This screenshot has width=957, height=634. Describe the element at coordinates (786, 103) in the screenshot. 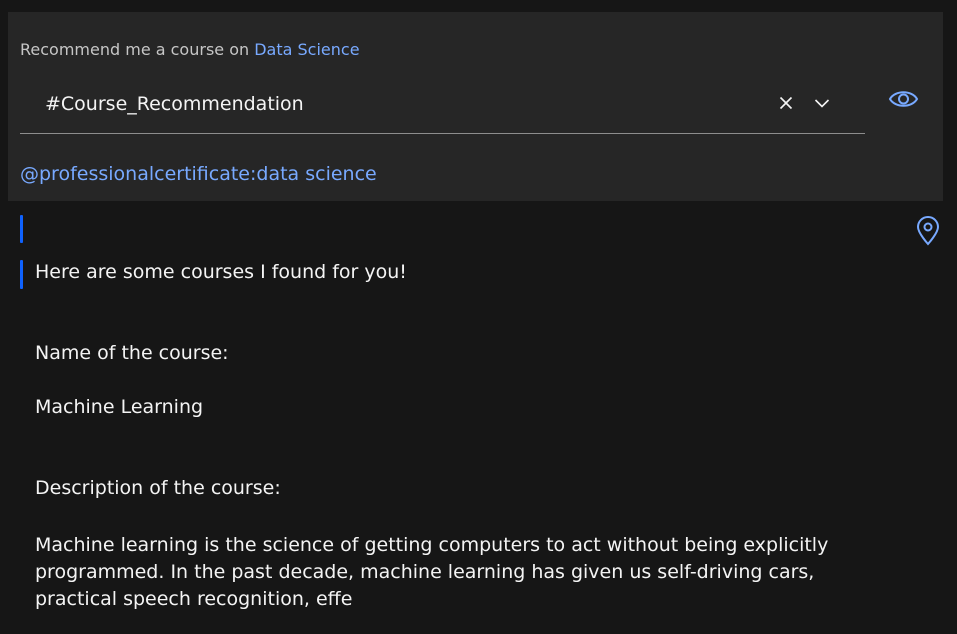

I see `close-icon` at that location.